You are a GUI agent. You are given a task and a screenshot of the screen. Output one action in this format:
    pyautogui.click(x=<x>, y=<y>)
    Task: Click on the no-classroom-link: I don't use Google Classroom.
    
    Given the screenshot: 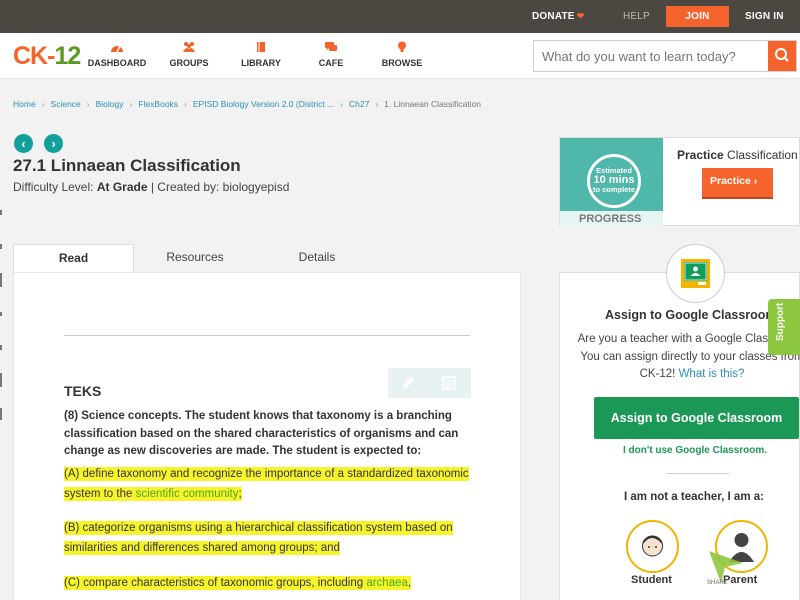 What is the action you would take?
    pyautogui.click(x=695, y=450)
    